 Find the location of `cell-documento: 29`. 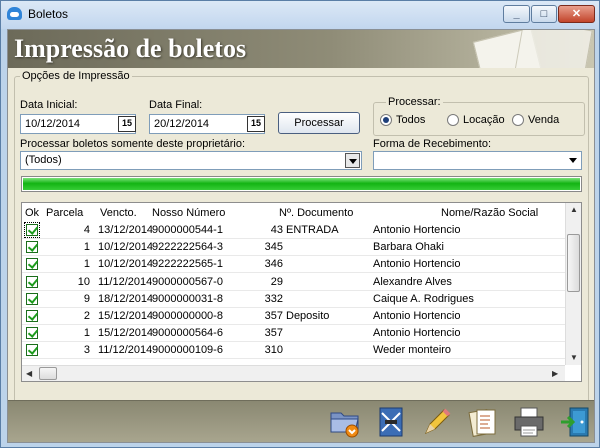

cell-documento: 29 is located at coordinates (276, 281).